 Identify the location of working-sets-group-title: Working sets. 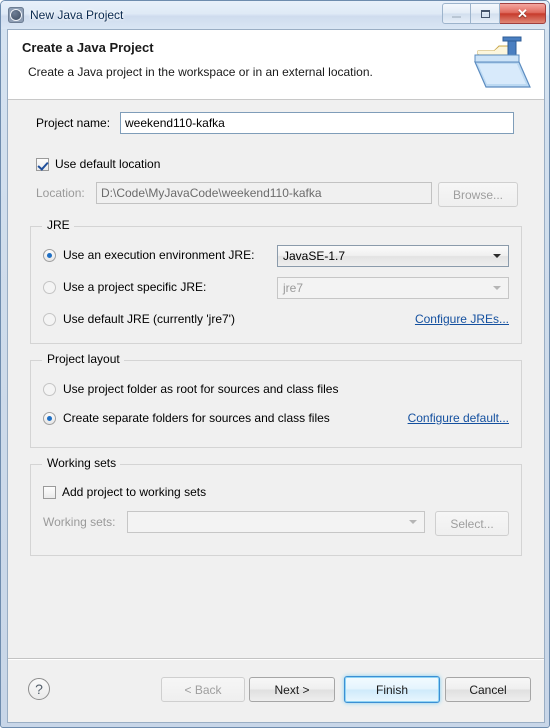
(82, 463).